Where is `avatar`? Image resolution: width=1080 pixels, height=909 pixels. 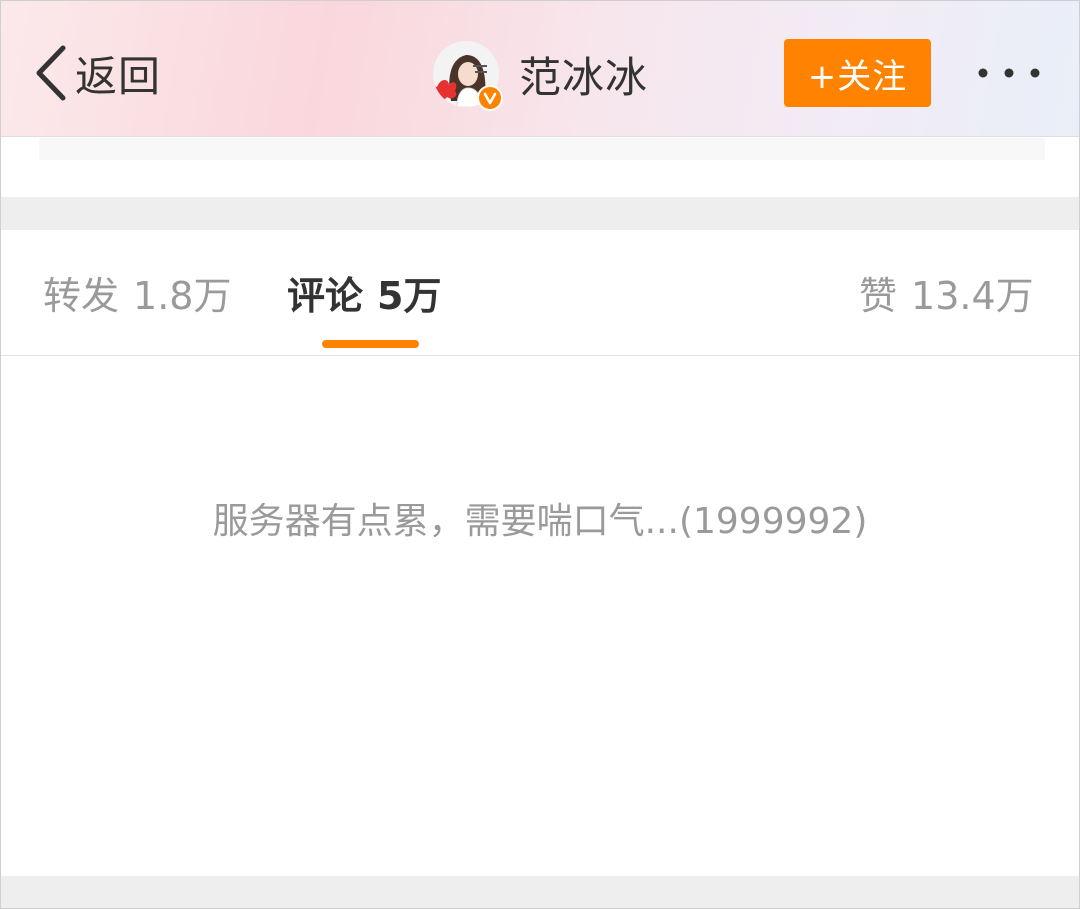 avatar is located at coordinates (468, 76).